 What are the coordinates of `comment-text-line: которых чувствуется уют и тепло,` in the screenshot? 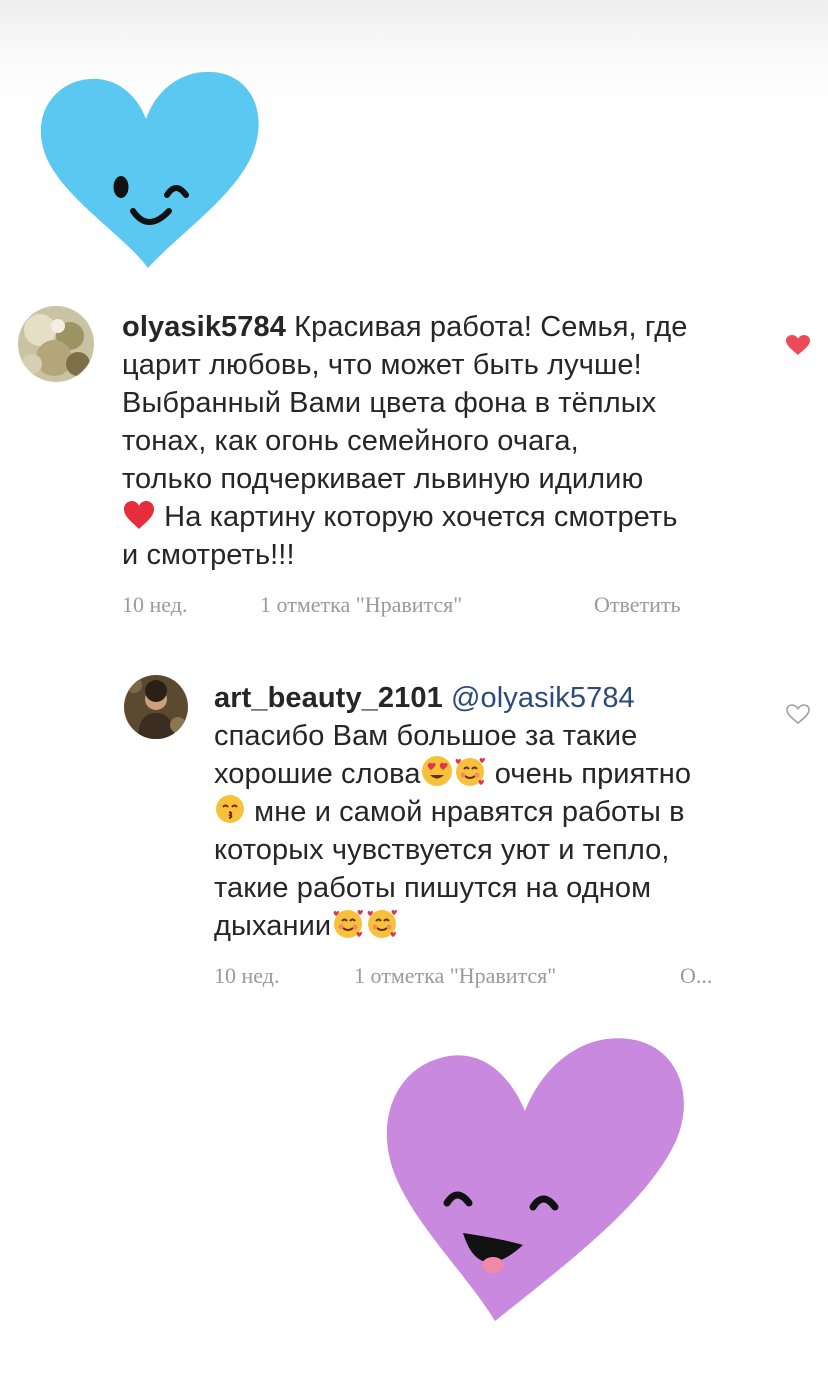 It's located at (442, 850).